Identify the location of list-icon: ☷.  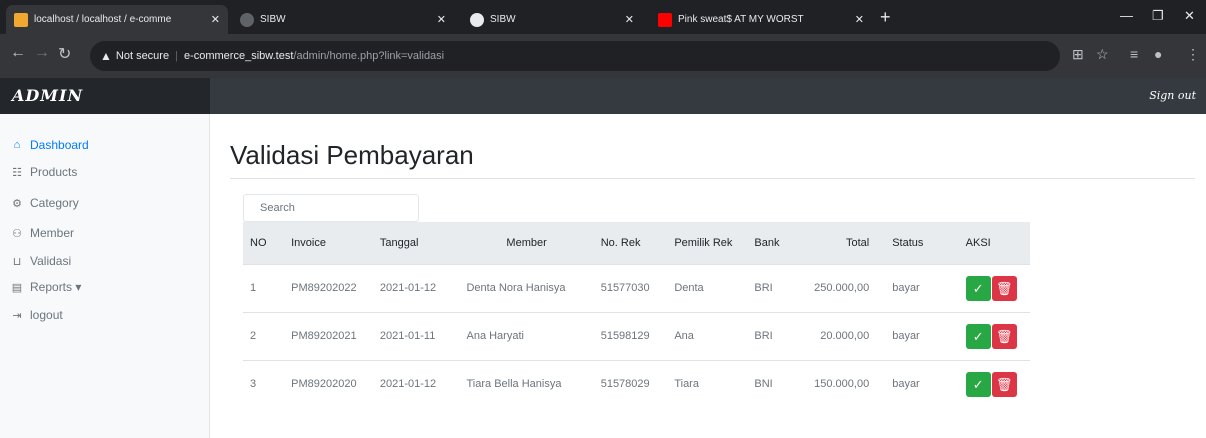
(17, 172).